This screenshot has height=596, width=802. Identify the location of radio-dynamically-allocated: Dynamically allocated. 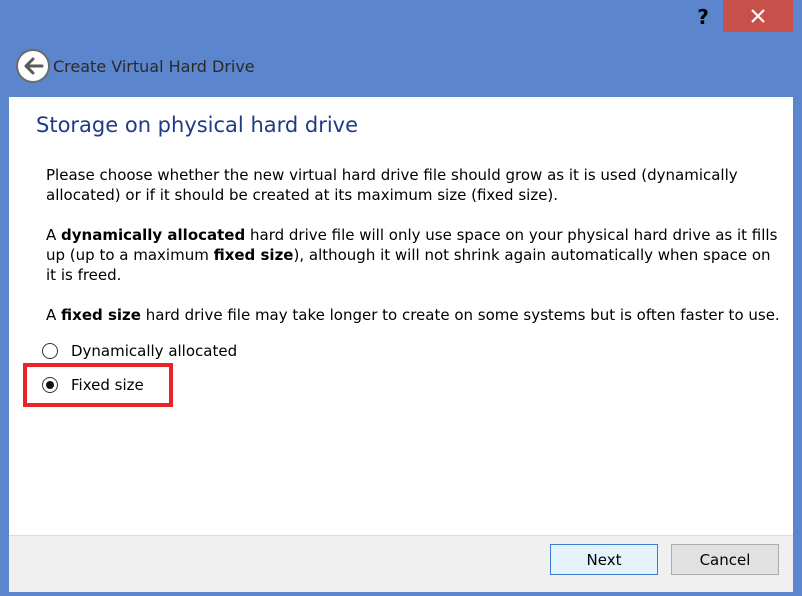
(139, 351).